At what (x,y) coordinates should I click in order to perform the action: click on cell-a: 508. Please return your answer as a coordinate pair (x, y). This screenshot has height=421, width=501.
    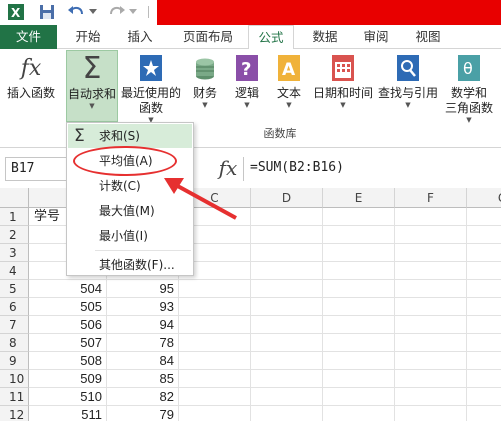
    Looking at the image, I should click on (68, 361).